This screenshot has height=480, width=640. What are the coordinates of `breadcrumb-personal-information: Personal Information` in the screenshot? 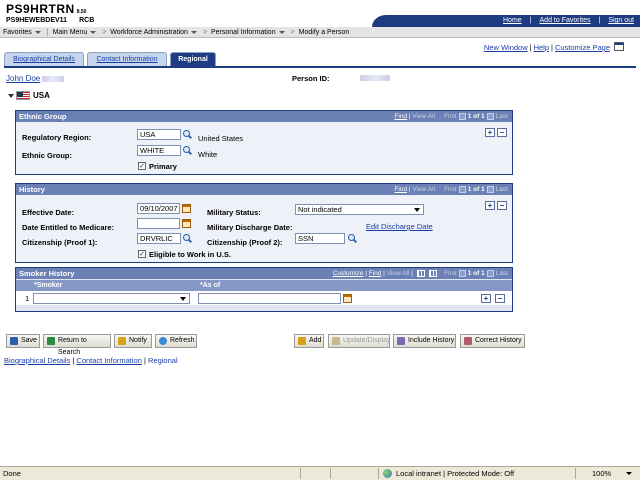 It's located at (243, 32).